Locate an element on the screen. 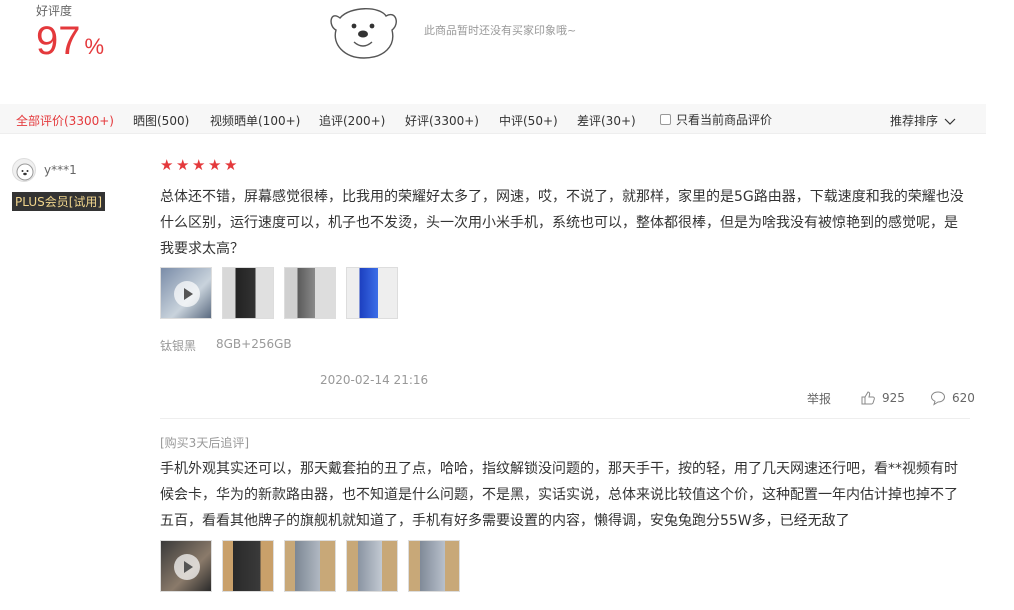 The height and width of the screenshot is (610, 1014). avatar-dog-icon is located at coordinates (25, 172).